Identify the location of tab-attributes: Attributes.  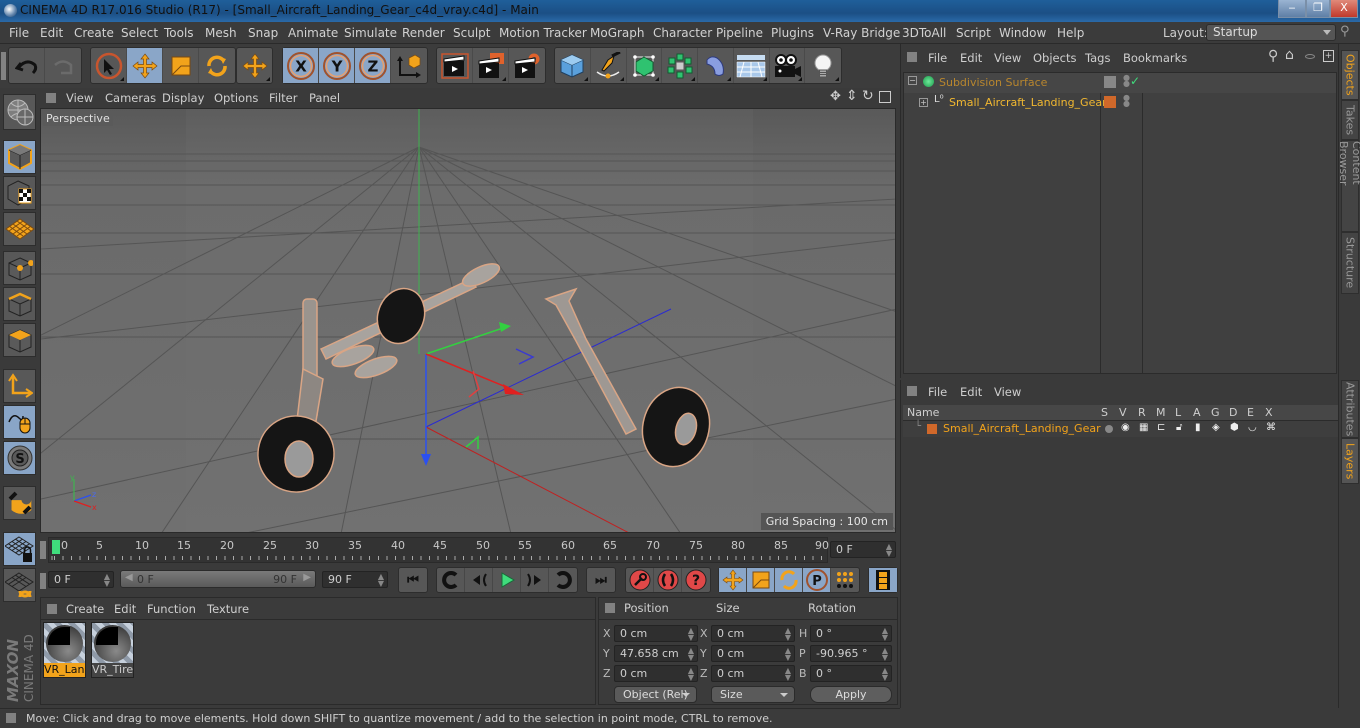
(1350, 409).